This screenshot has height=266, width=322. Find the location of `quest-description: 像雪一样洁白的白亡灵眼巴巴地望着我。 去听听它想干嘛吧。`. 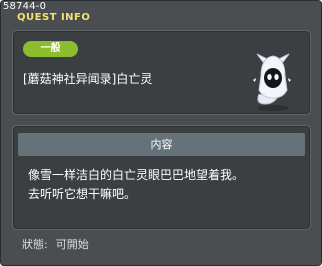

quest-description: 像雪一样洁白的白亡灵眼巴巴地望着我。 去听听它想干嘛吧。 is located at coordinates (164, 185).